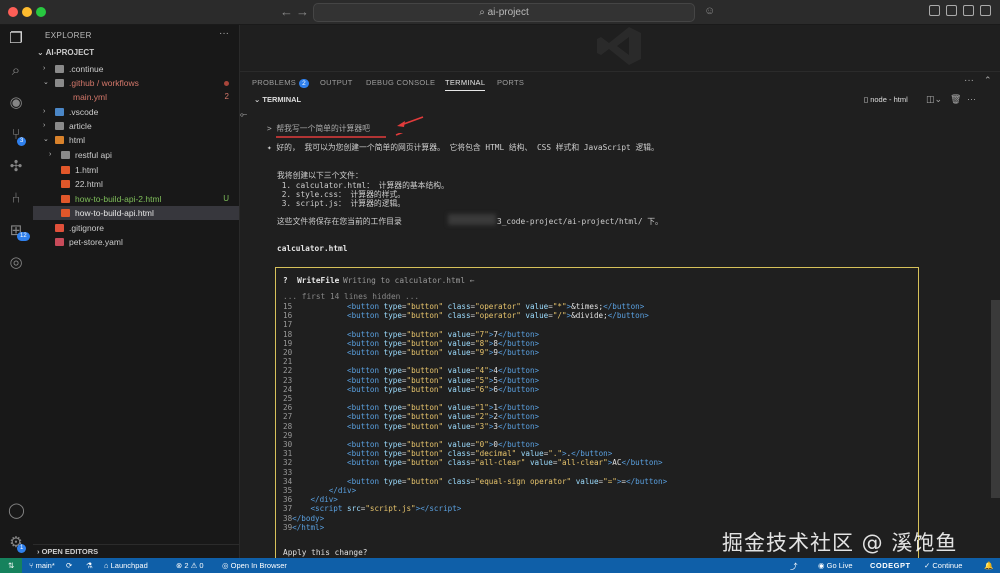 Image resolution: width=1000 pixels, height=573 pixels. I want to click on save-location-prefix: 这些文件将保存在您当前的工作目录, so click(339, 221).